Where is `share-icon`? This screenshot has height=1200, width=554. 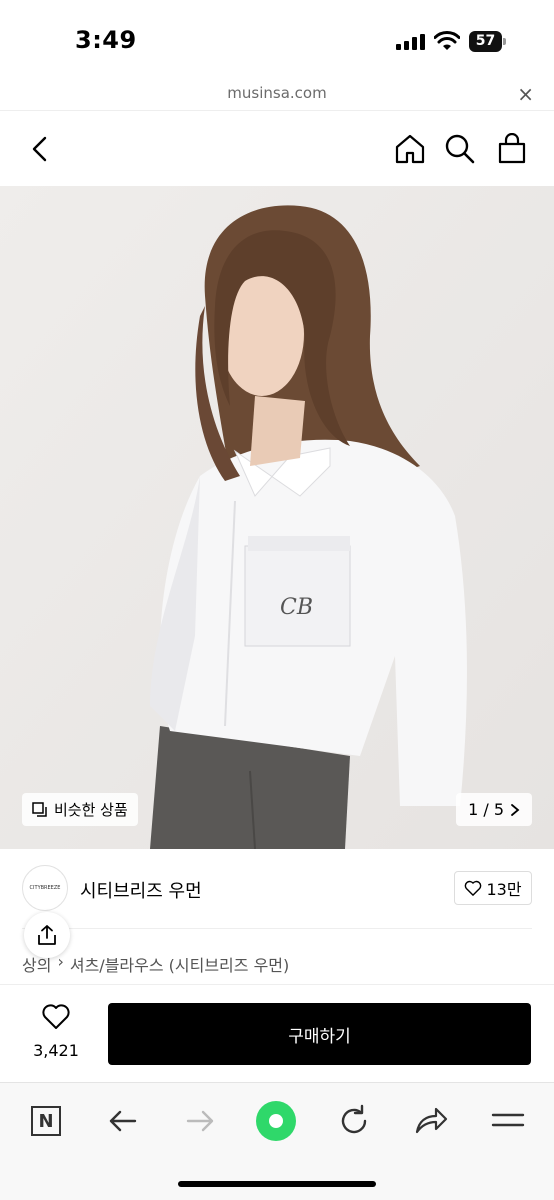
share-icon is located at coordinates (47, 935).